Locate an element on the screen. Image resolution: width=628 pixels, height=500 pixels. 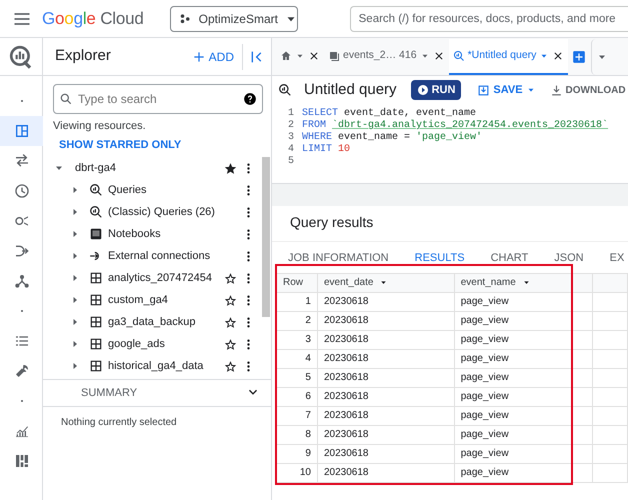
tree-item: ga3_data_backup is located at coordinates (150, 322).